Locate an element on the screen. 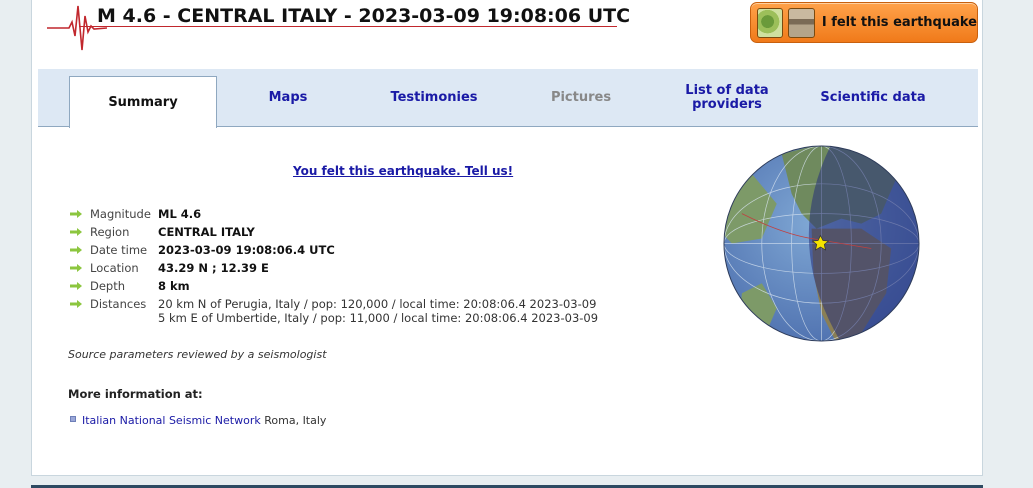  felt-earthquake-button: I felt this earthquake is located at coordinates (864, 22).